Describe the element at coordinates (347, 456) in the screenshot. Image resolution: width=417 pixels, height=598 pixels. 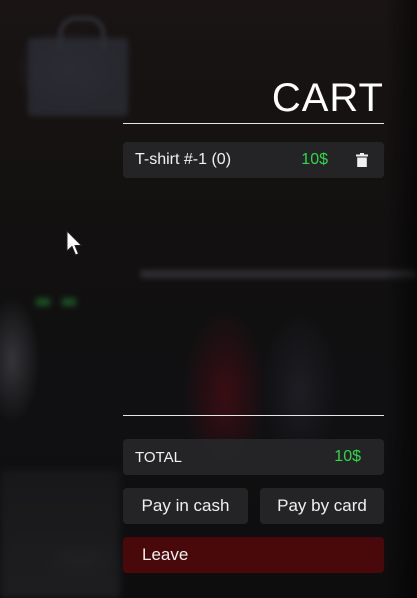
I see `total-value: 10$` at that location.